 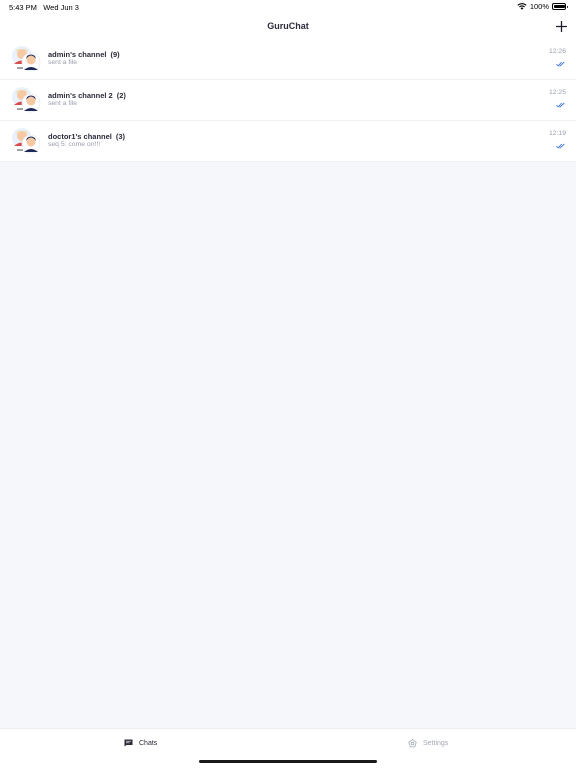 What do you see at coordinates (80, 95) in the screenshot?
I see `channel-name: admin's channel 2` at bounding box center [80, 95].